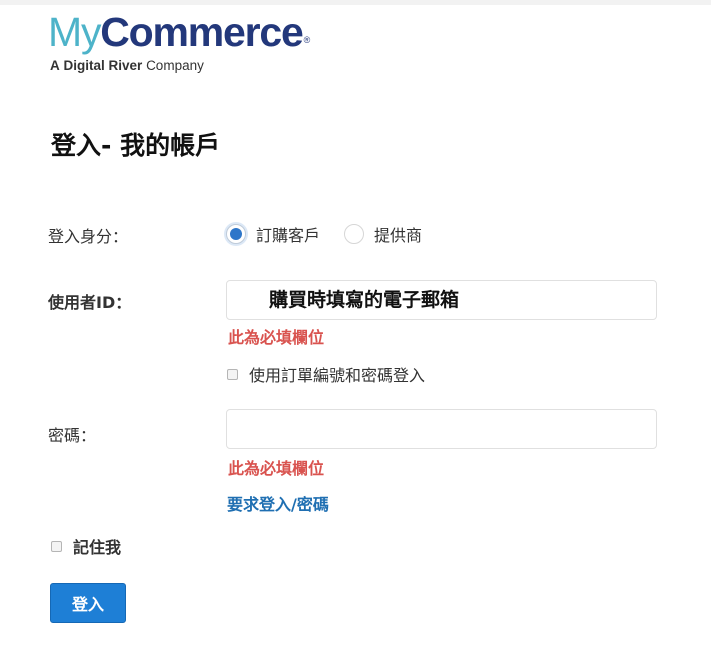 This screenshot has height=654, width=711. I want to click on order-login-checkbox, so click(232, 374).